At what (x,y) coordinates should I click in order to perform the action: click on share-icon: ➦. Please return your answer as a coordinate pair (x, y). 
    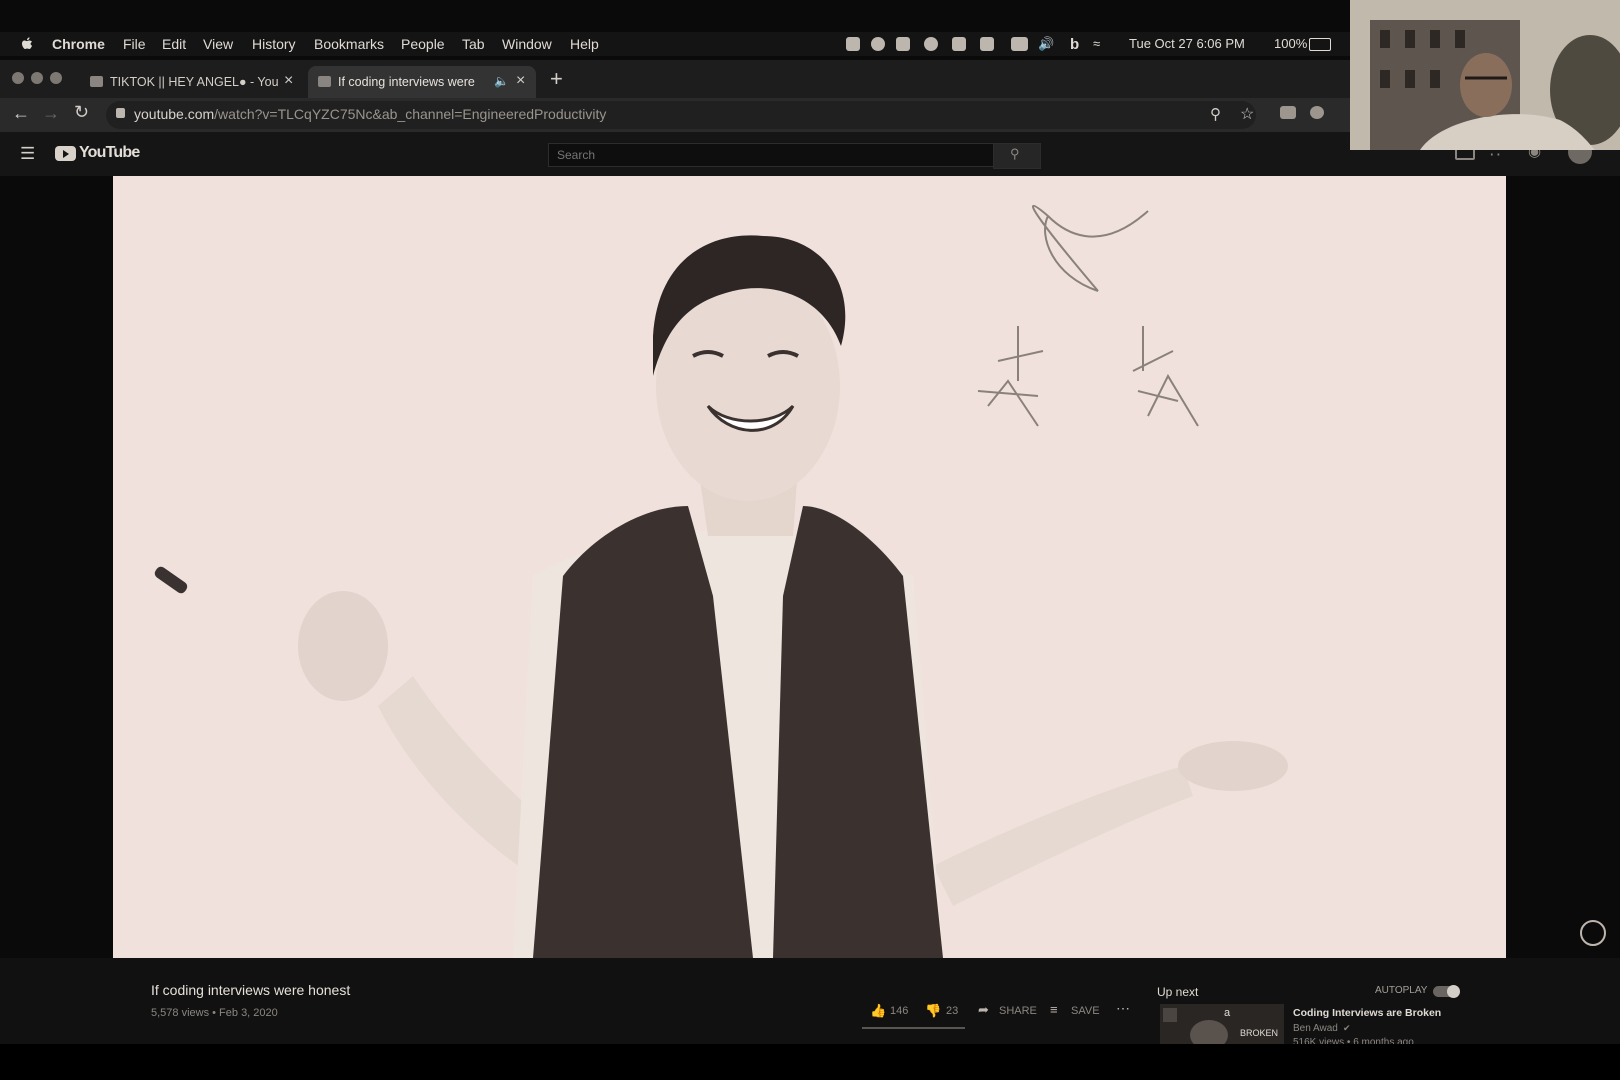
    Looking at the image, I should click on (983, 1010).